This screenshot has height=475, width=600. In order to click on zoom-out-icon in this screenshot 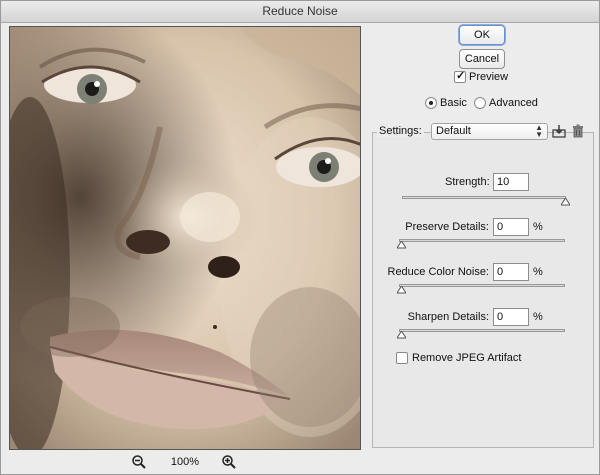, I will do `click(139, 462)`.